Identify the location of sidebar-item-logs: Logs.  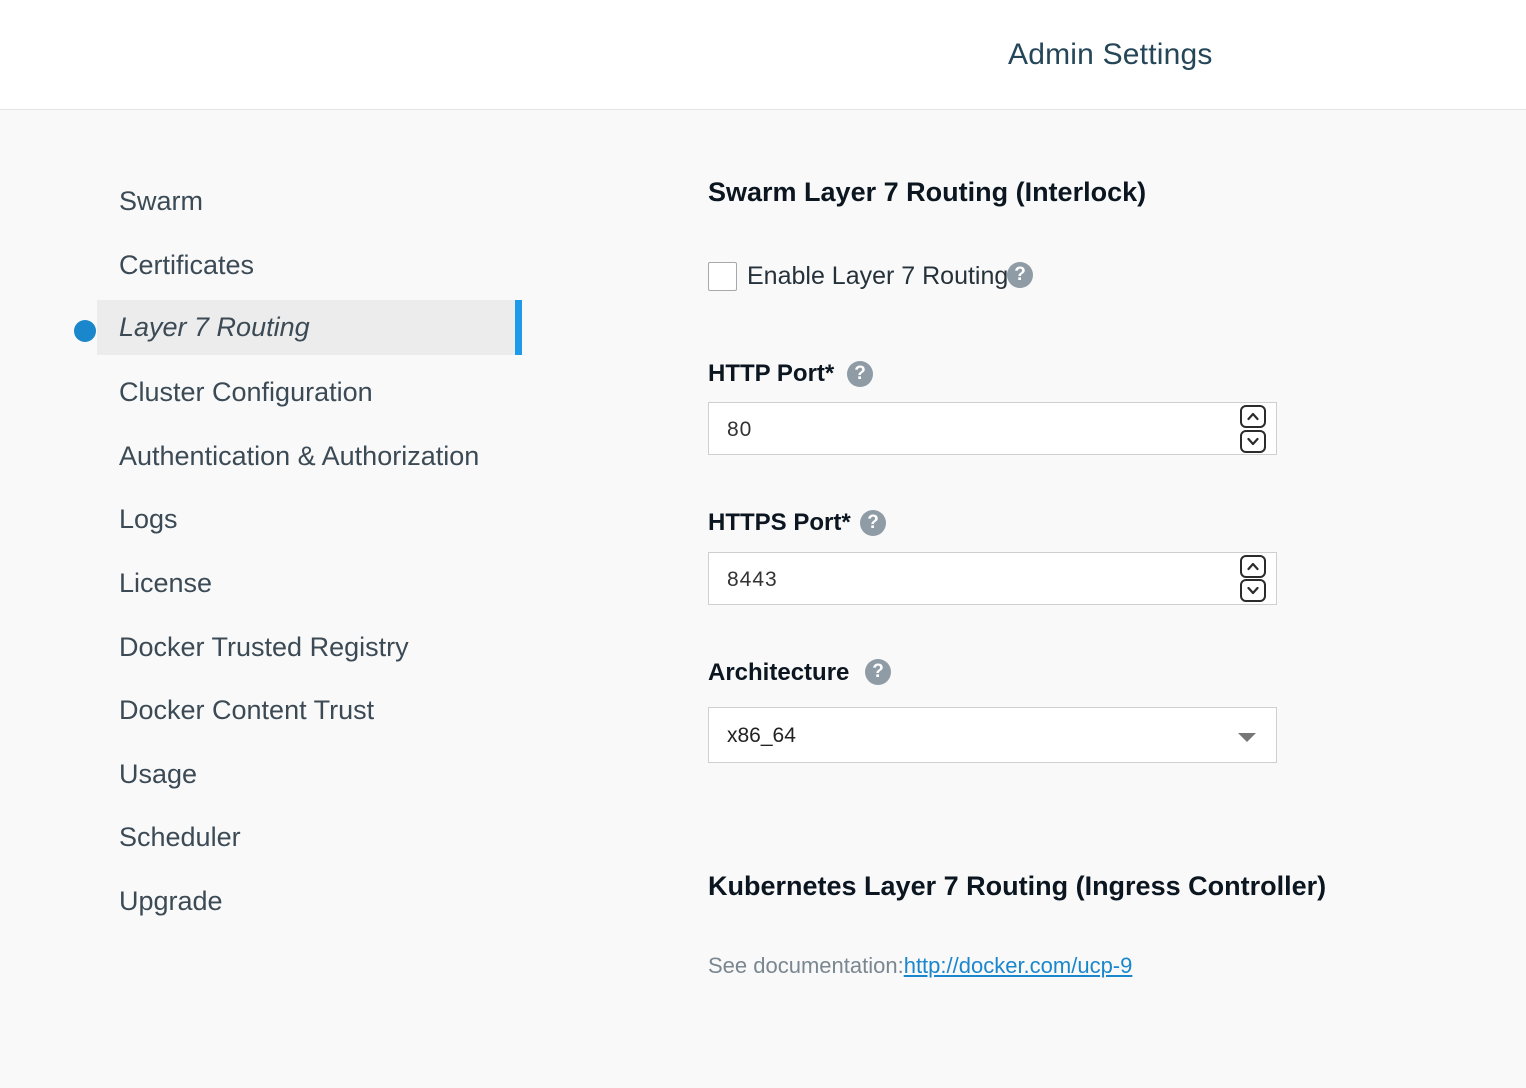
(309, 519).